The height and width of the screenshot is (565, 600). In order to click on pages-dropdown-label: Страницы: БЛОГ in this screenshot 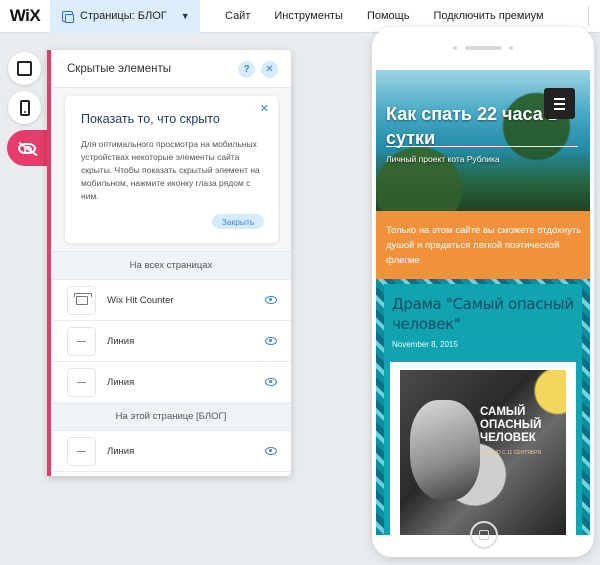, I will do `click(123, 16)`.